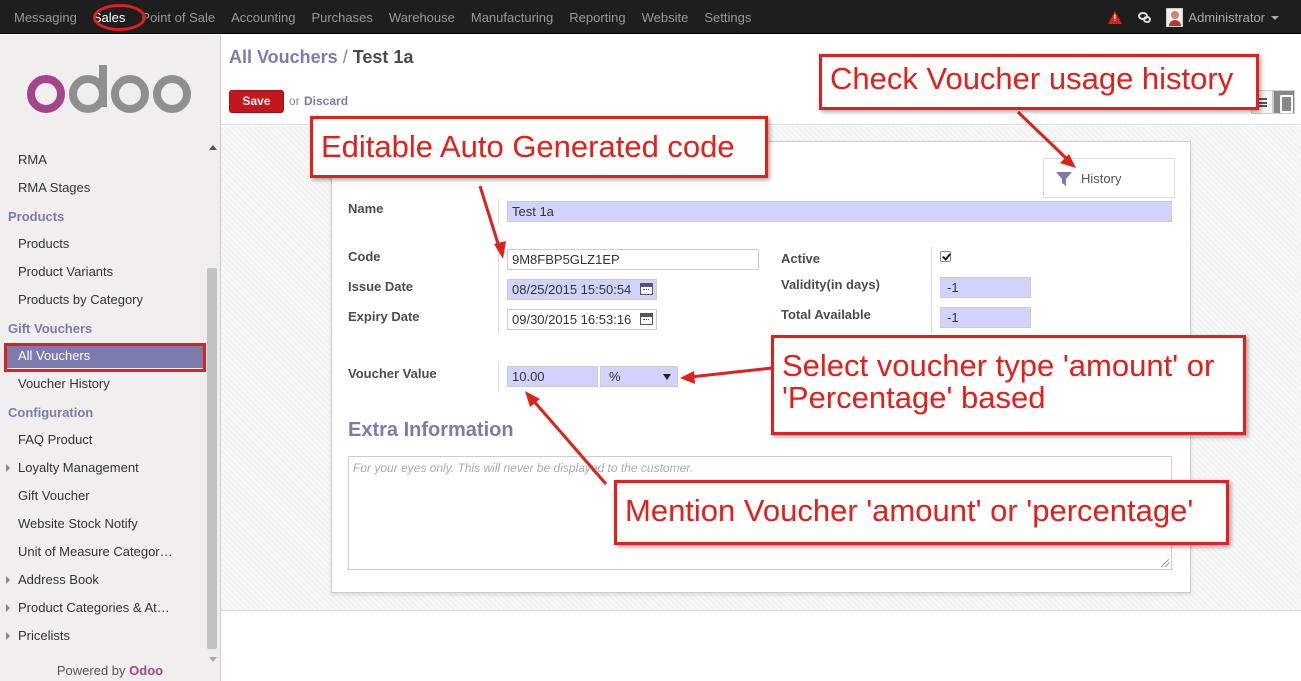 Image resolution: width=1301 pixels, height=681 pixels. Describe the element at coordinates (102, 636) in the screenshot. I see `sidebar-item-pricelists: Pricelists` at that location.